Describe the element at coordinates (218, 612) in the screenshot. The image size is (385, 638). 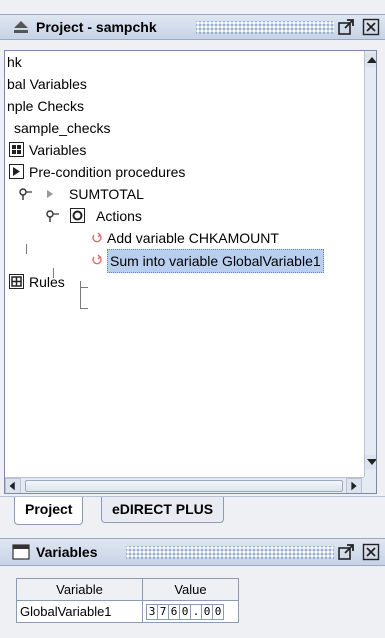
I see `value-digit: 0` at that location.